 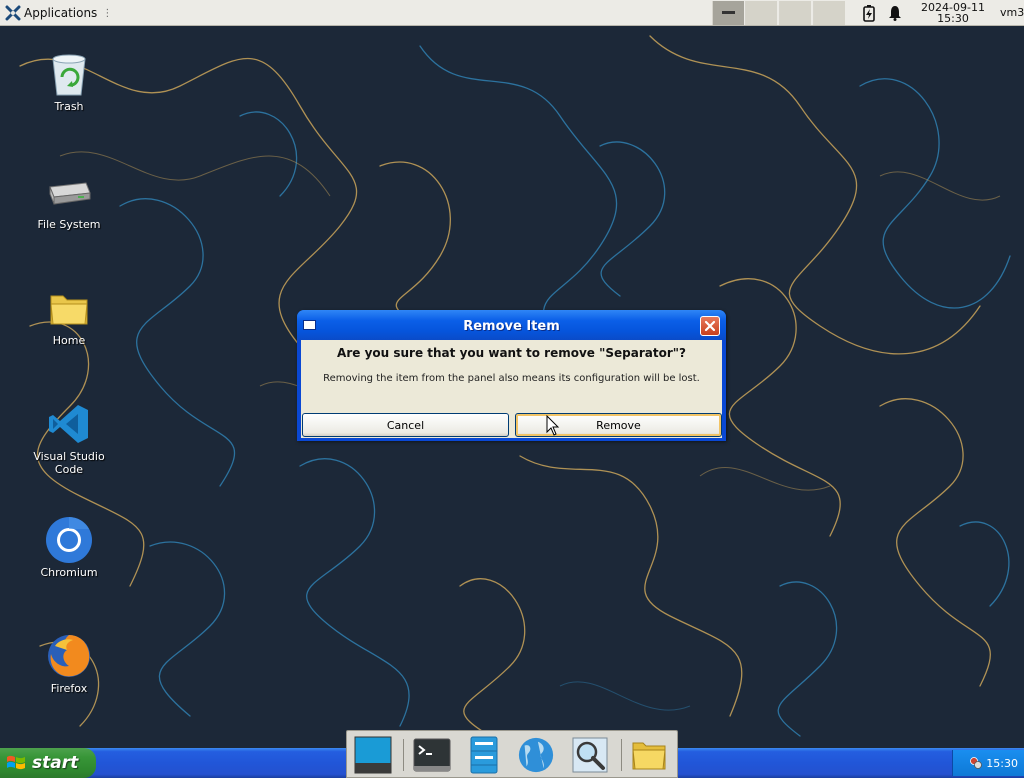 I want to click on notification-bell-icon, so click(x=895, y=13).